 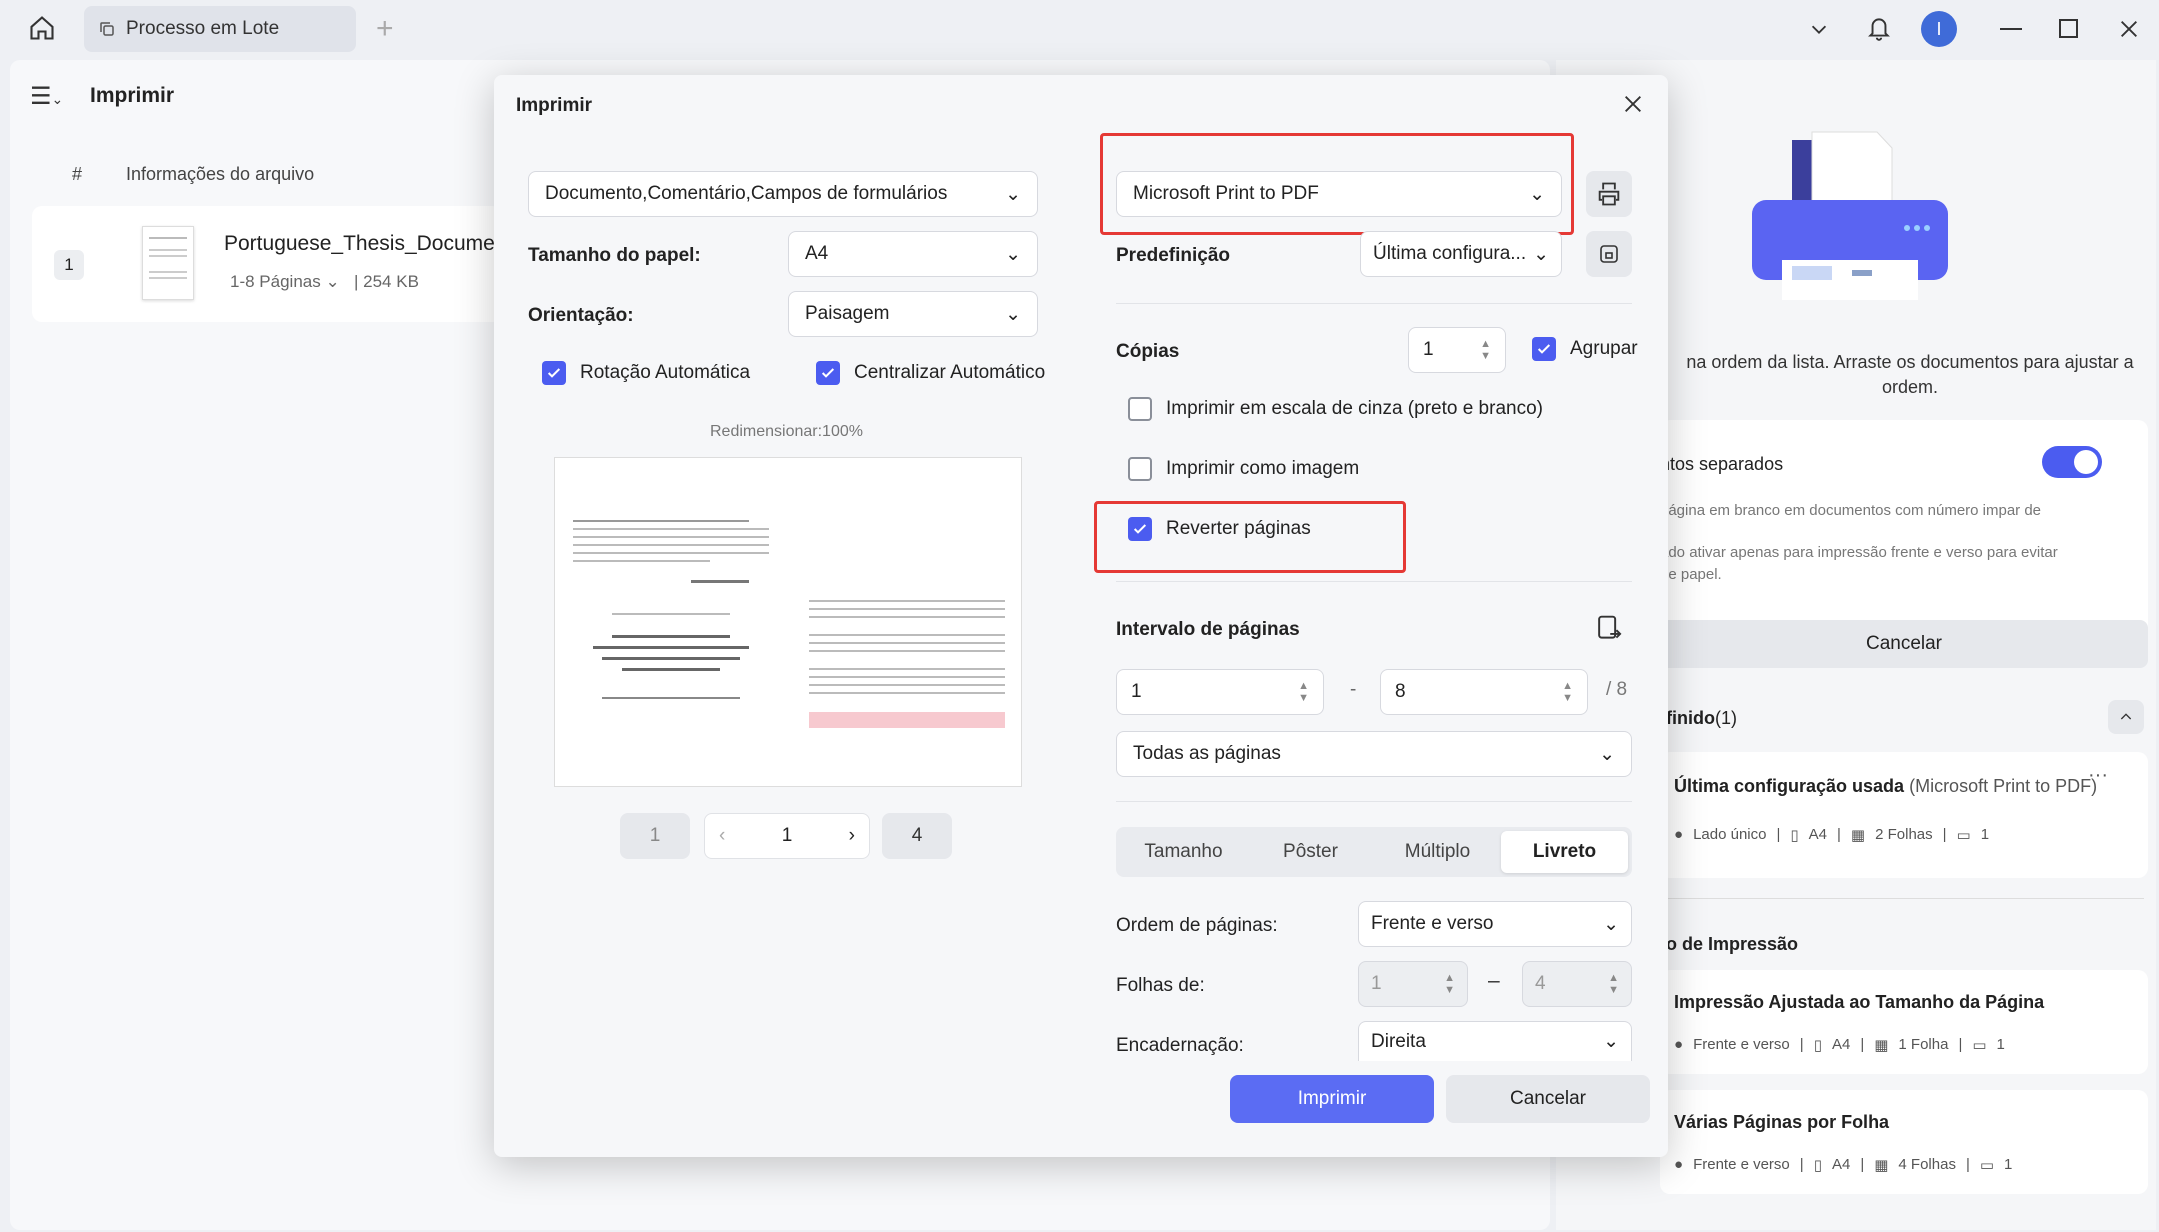 I want to click on orientation-select: Paisagem ⌄, so click(x=913, y=314).